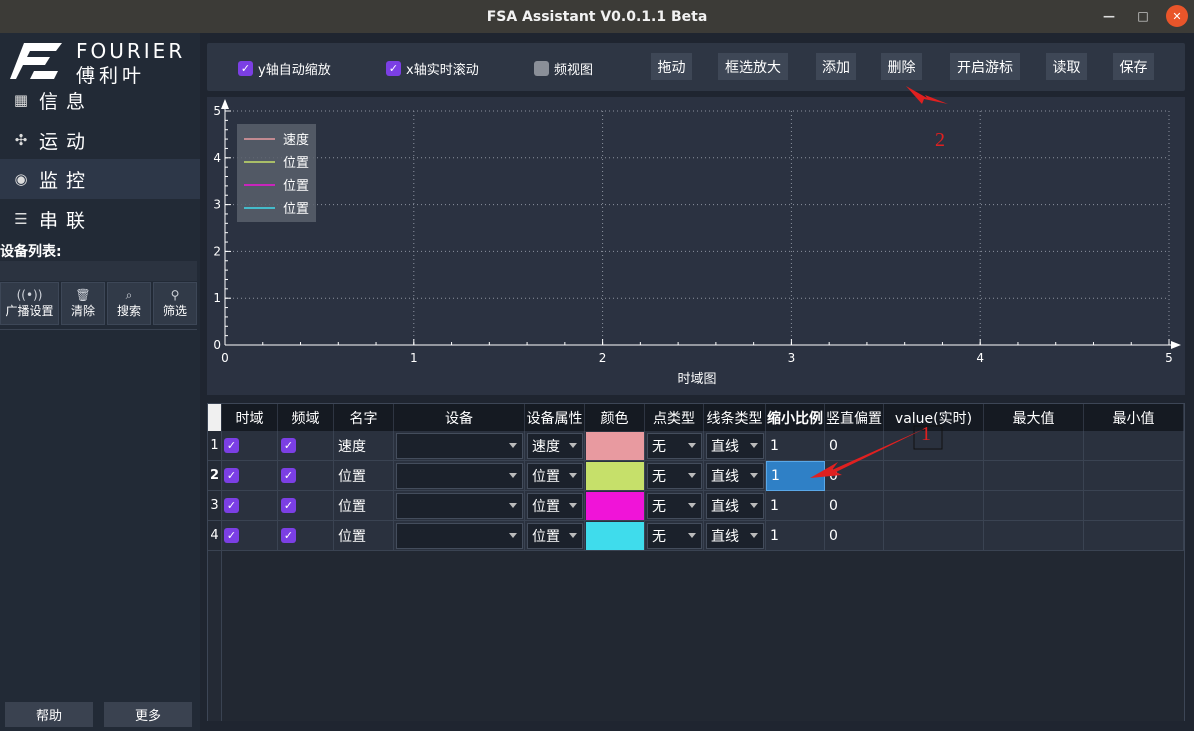  What do you see at coordinates (555, 417) in the screenshot?
I see `column-header: 设备属性` at bounding box center [555, 417].